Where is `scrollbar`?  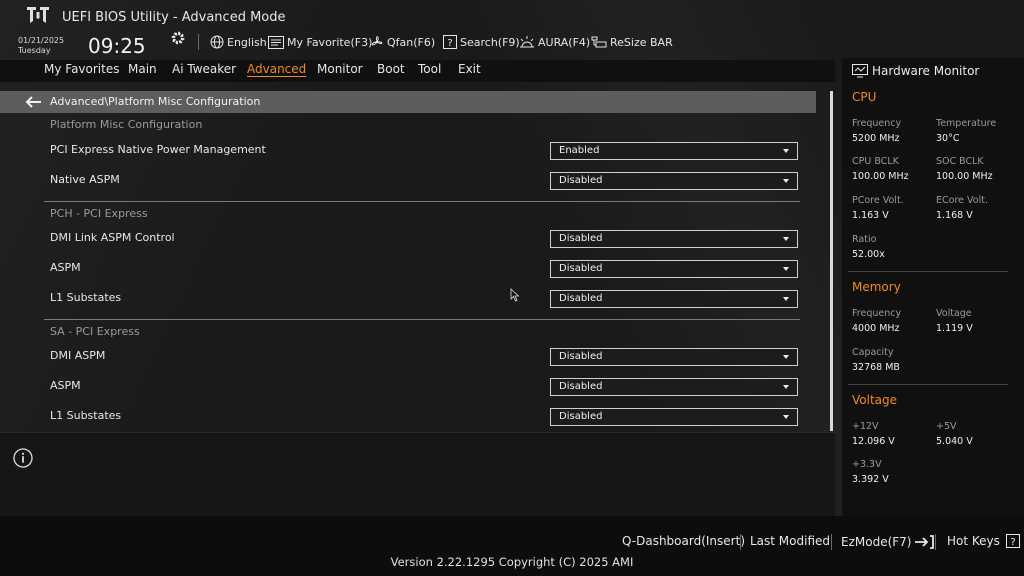 scrollbar is located at coordinates (831, 261).